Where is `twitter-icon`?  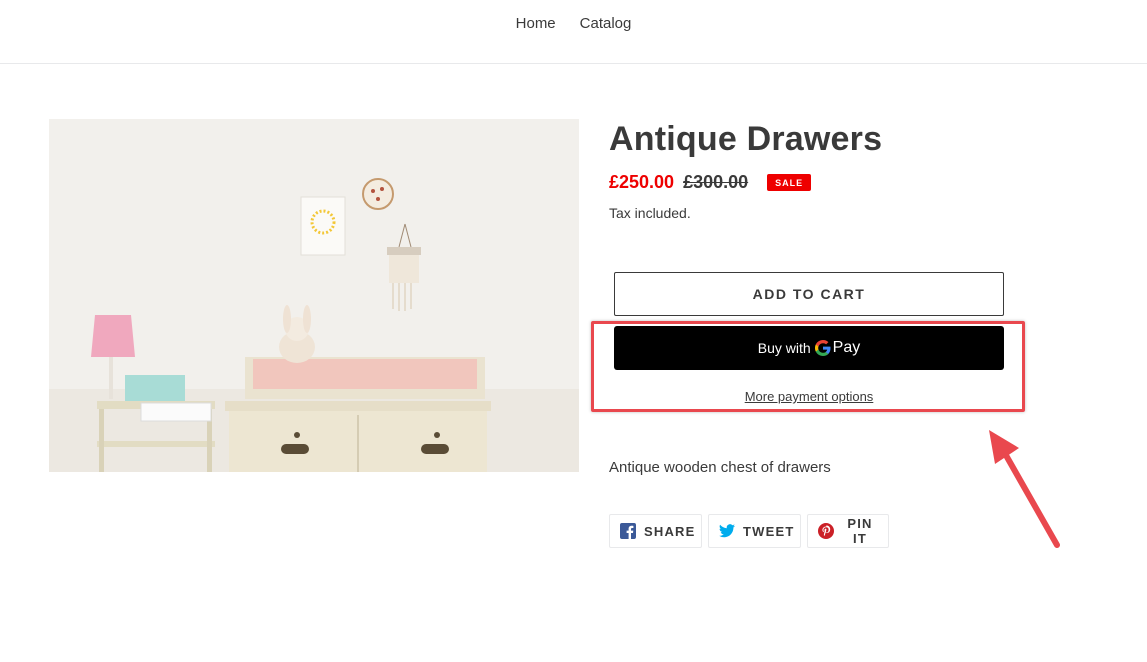 twitter-icon is located at coordinates (727, 531).